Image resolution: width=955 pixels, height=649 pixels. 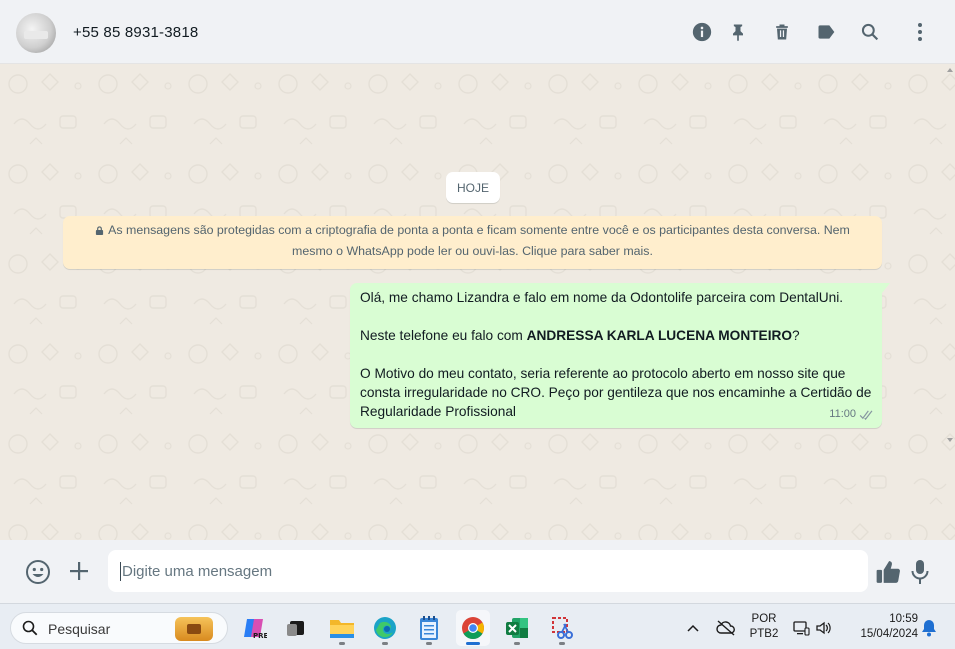 I want to click on contact-full-name: ANDRESSA KARLA LUCENA MONTEIRO, so click(x=659, y=335).